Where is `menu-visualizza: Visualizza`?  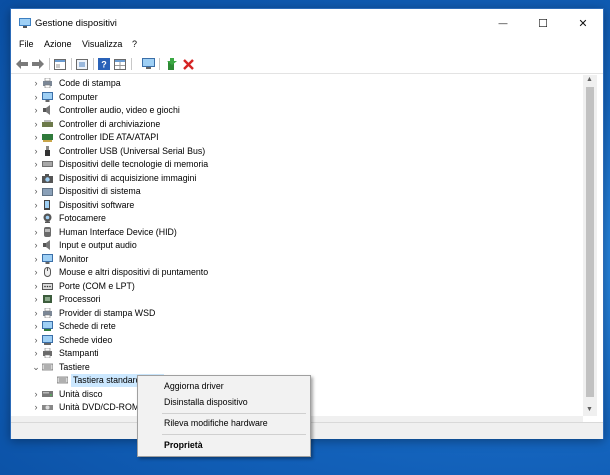 menu-visualizza: Visualizza is located at coordinates (102, 44).